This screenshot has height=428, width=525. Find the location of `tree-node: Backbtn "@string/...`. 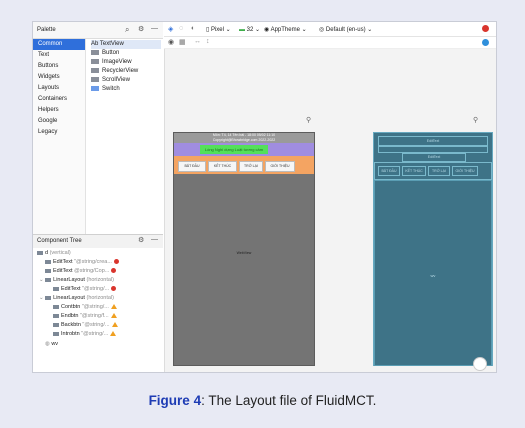

tree-node: Backbtn "@string/... is located at coordinates (85, 325).